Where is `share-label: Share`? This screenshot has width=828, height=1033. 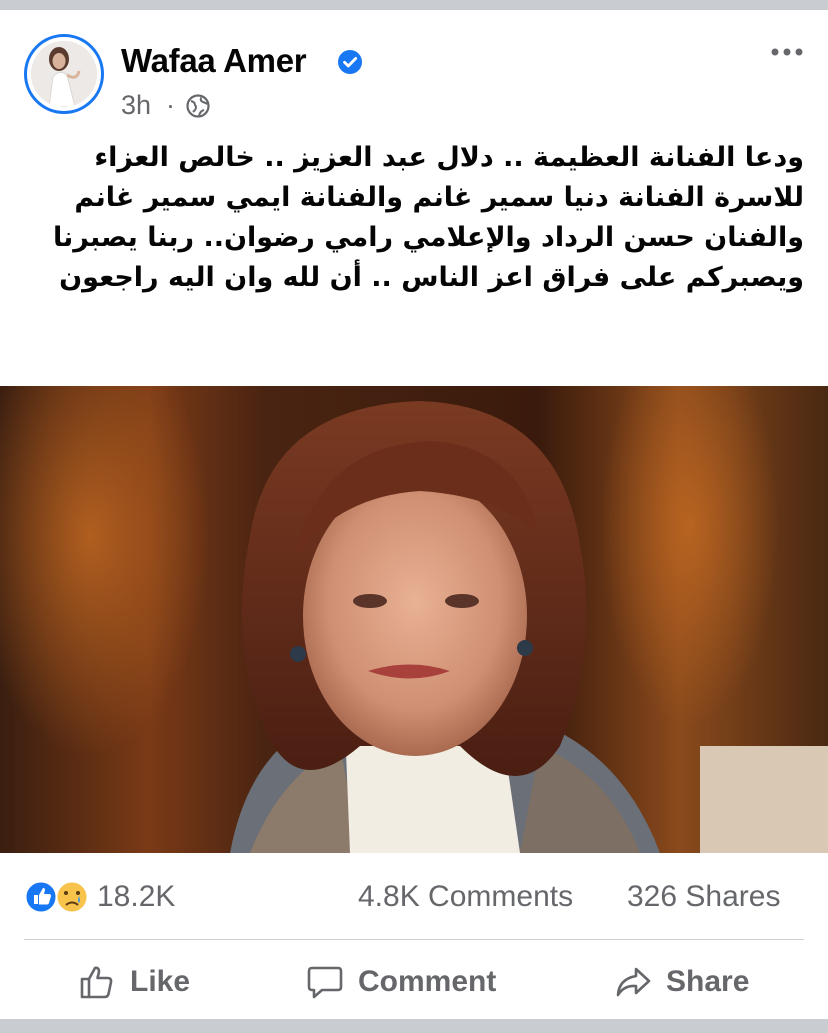 share-label: Share is located at coordinates (708, 981).